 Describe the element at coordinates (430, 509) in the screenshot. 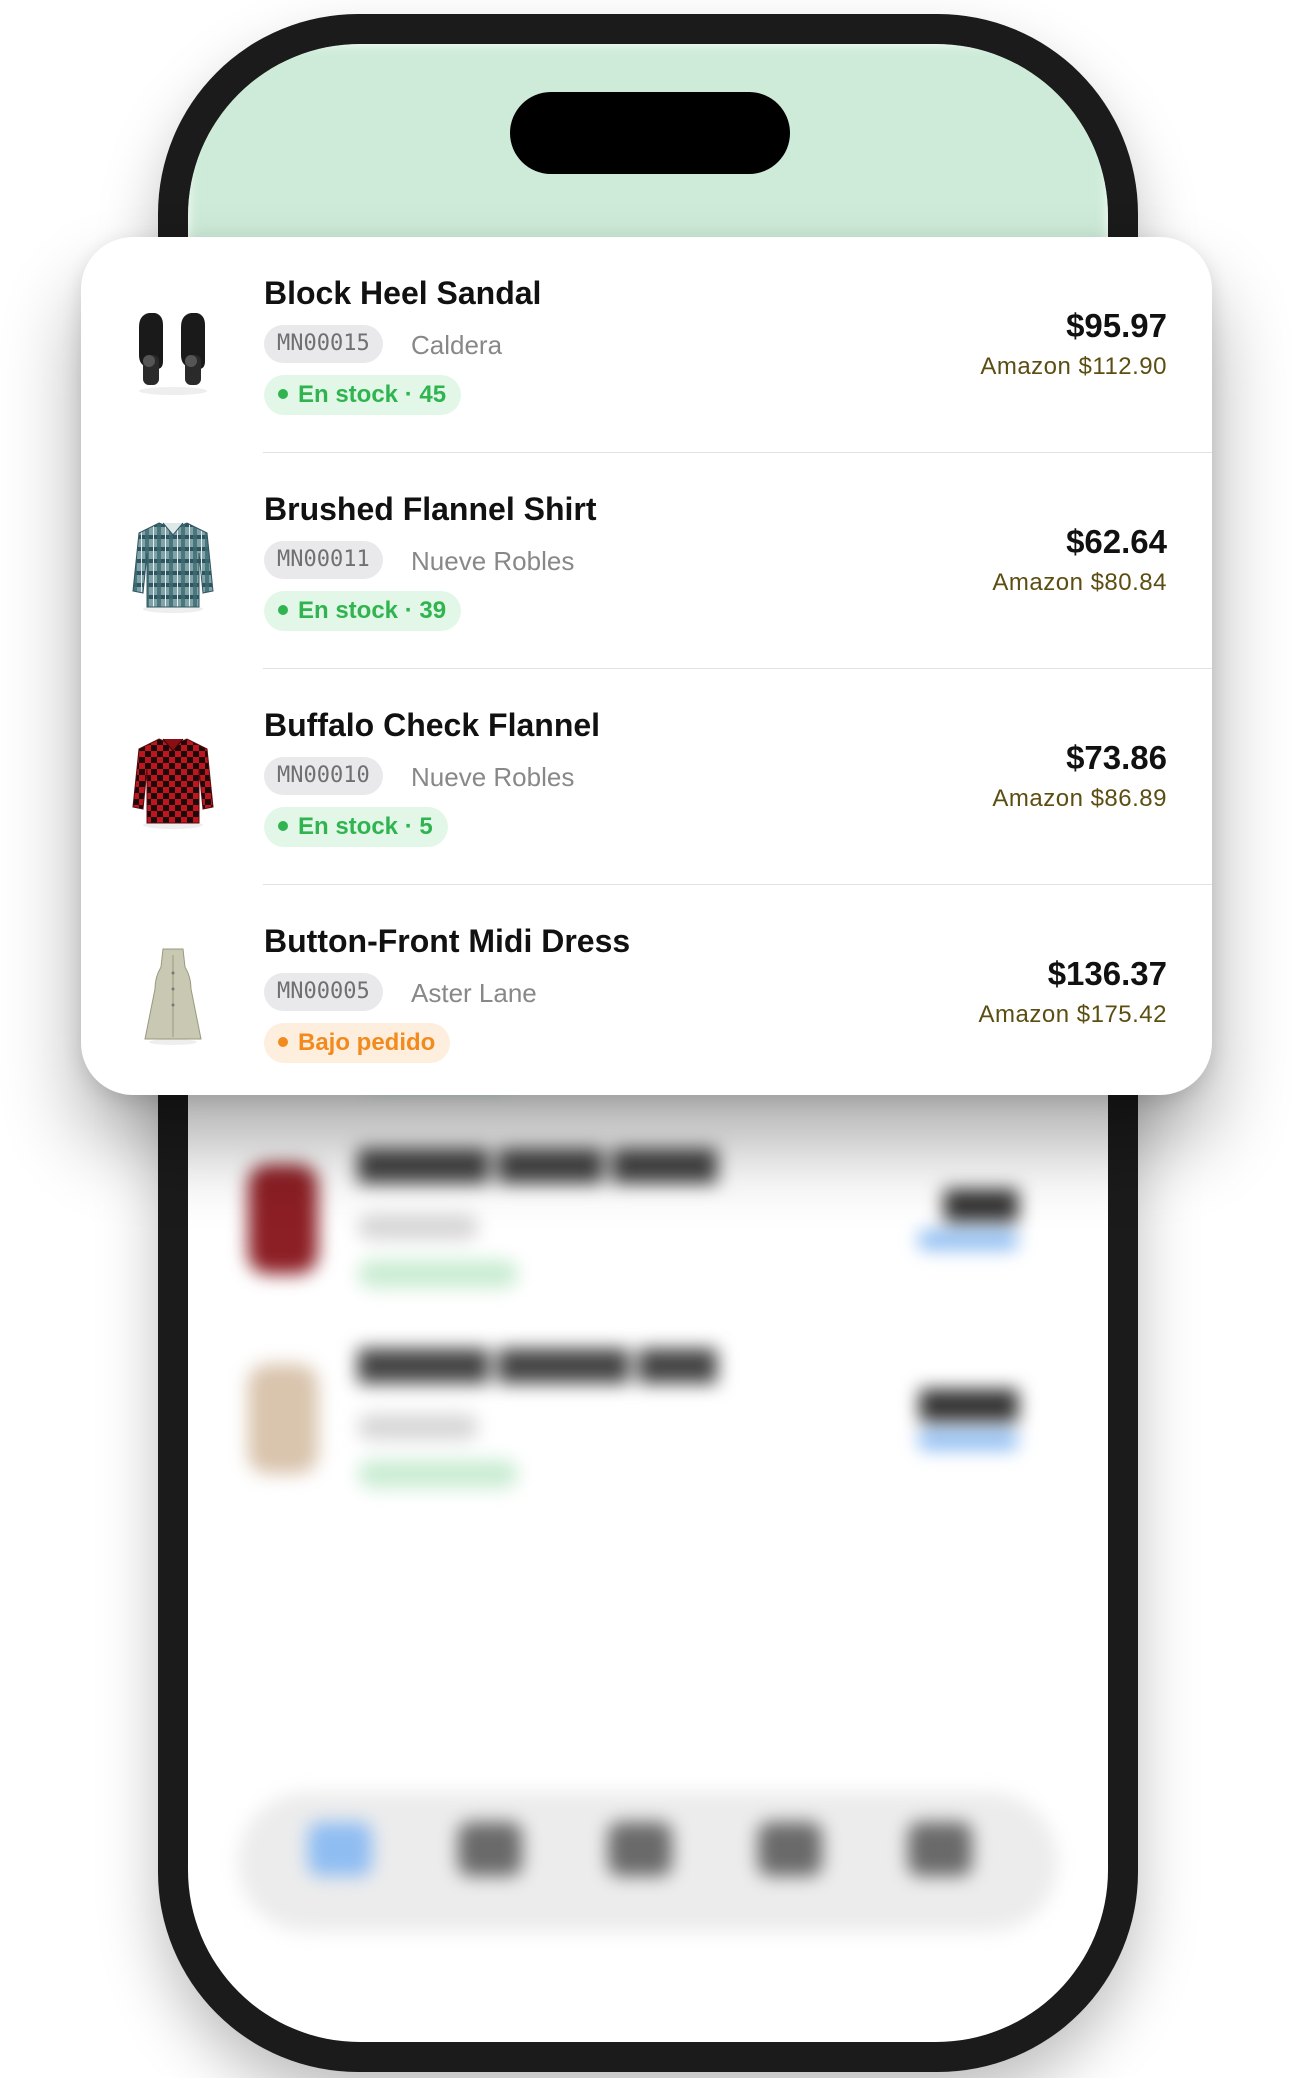

I see `product-name: Brushed Flannel Shirt` at that location.